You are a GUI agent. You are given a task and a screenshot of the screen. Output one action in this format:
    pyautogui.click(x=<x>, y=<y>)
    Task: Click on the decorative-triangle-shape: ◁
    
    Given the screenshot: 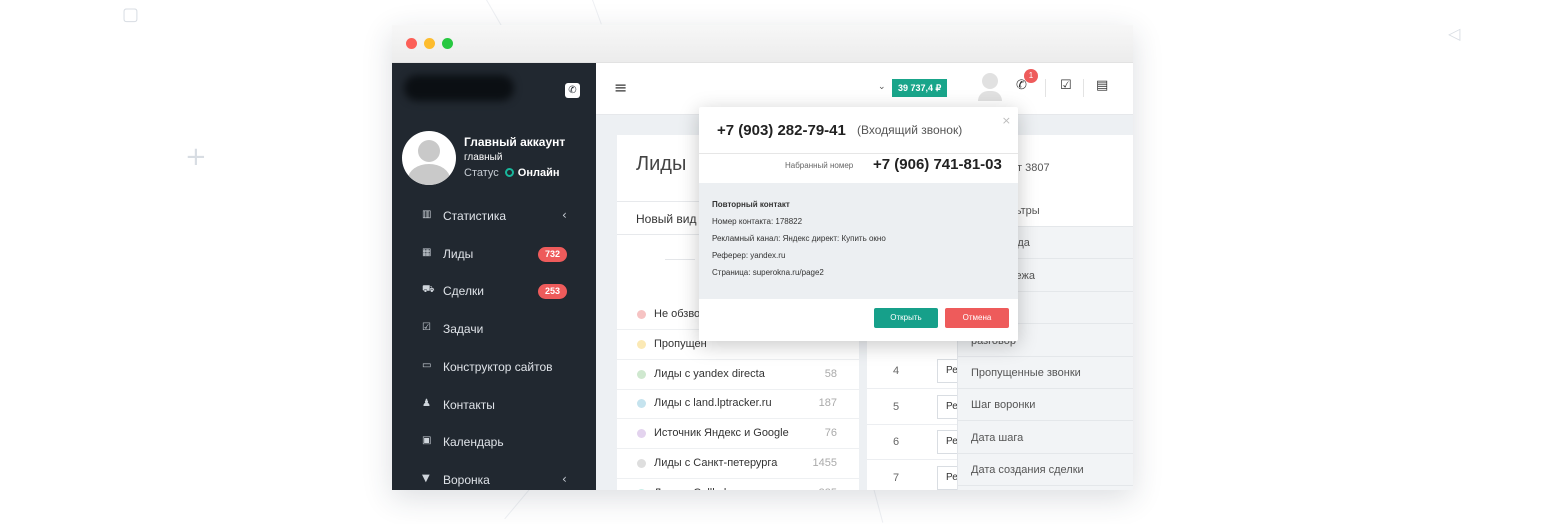 What is the action you would take?
    pyautogui.click(x=1454, y=33)
    